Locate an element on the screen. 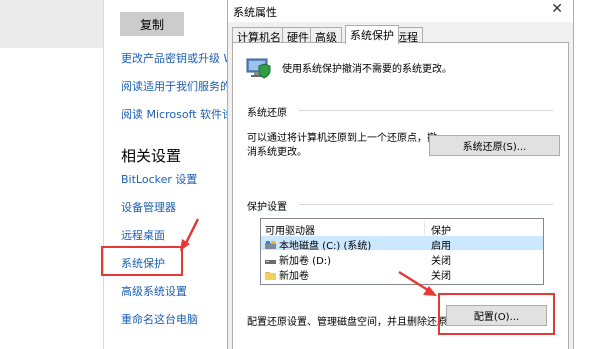 The width and height of the screenshot is (600, 349). column-divider is located at coordinates (424, 228).